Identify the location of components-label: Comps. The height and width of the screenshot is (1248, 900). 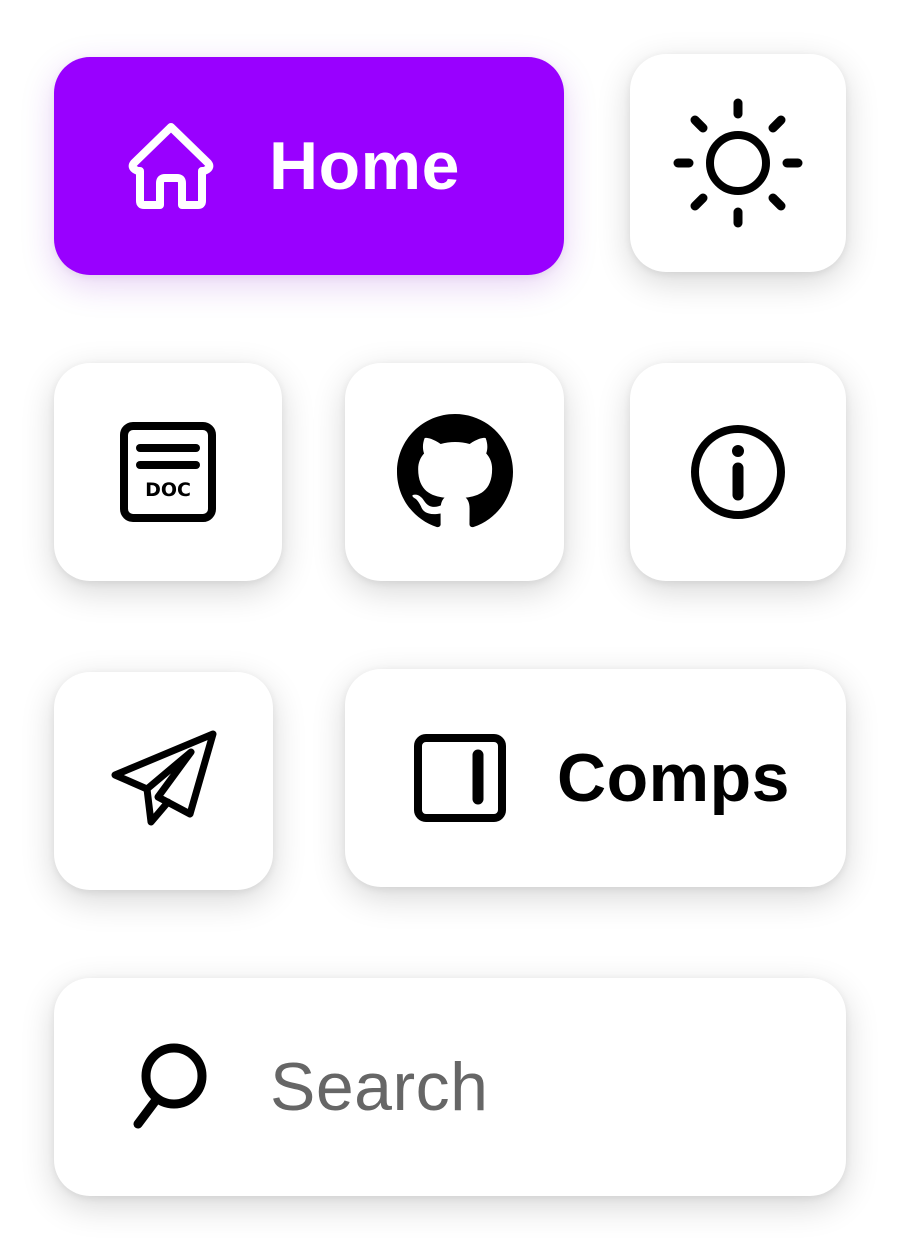
(673, 778).